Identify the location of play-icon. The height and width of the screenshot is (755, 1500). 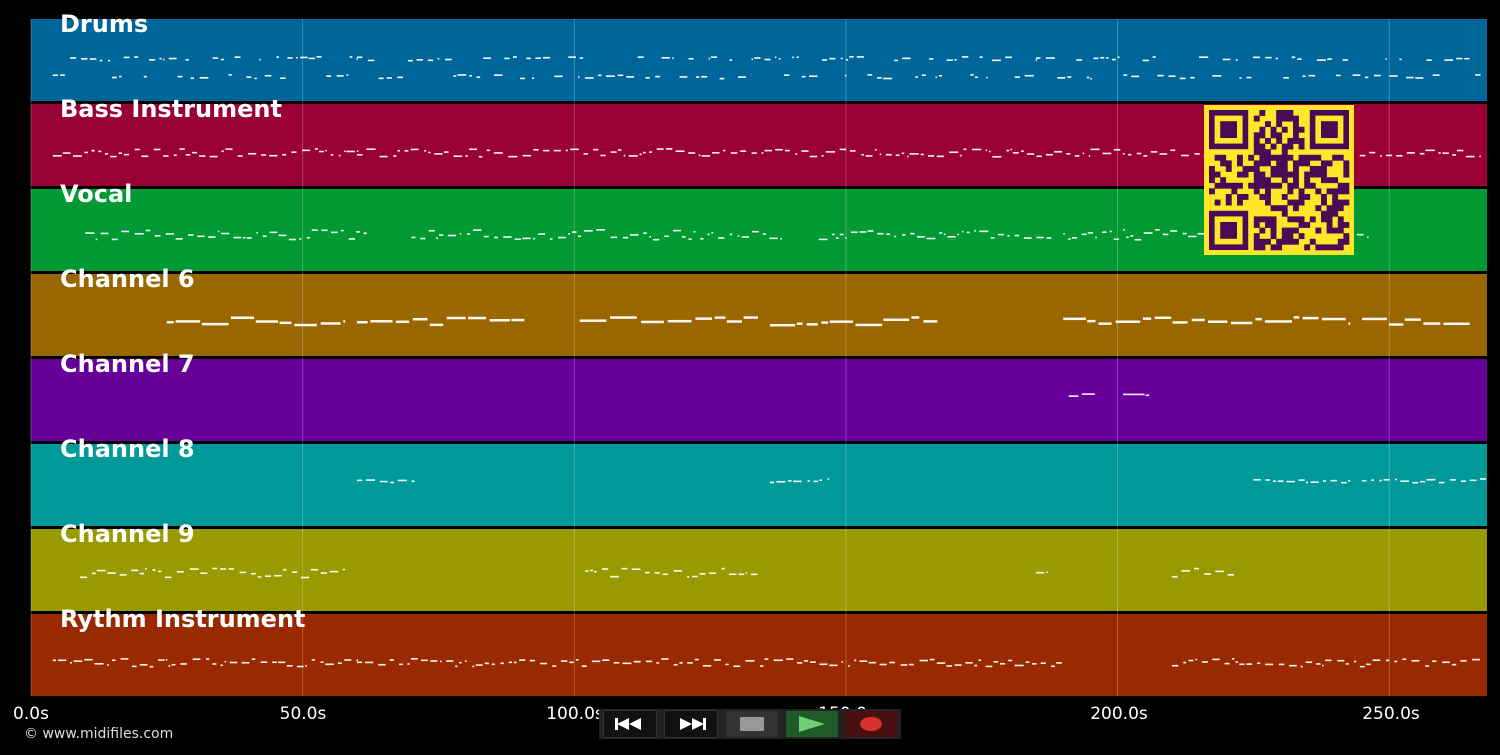
(811, 724).